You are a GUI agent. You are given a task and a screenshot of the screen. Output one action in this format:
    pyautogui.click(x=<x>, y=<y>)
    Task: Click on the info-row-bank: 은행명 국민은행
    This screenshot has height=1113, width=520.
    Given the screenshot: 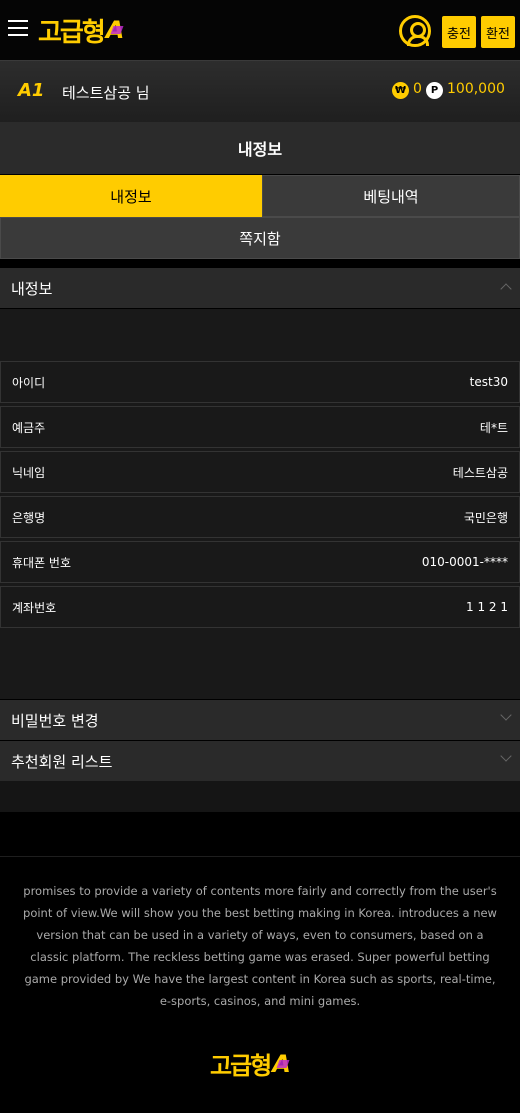 What is the action you would take?
    pyautogui.click(x=260, y=517)
    